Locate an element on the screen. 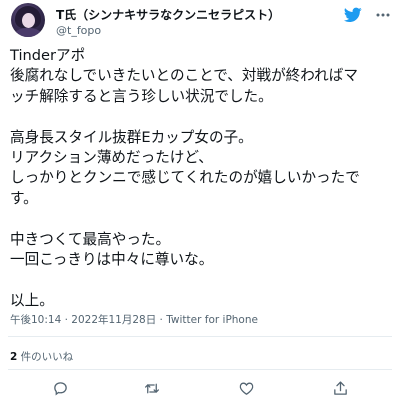  like-button is located at coordinates (246, 388).